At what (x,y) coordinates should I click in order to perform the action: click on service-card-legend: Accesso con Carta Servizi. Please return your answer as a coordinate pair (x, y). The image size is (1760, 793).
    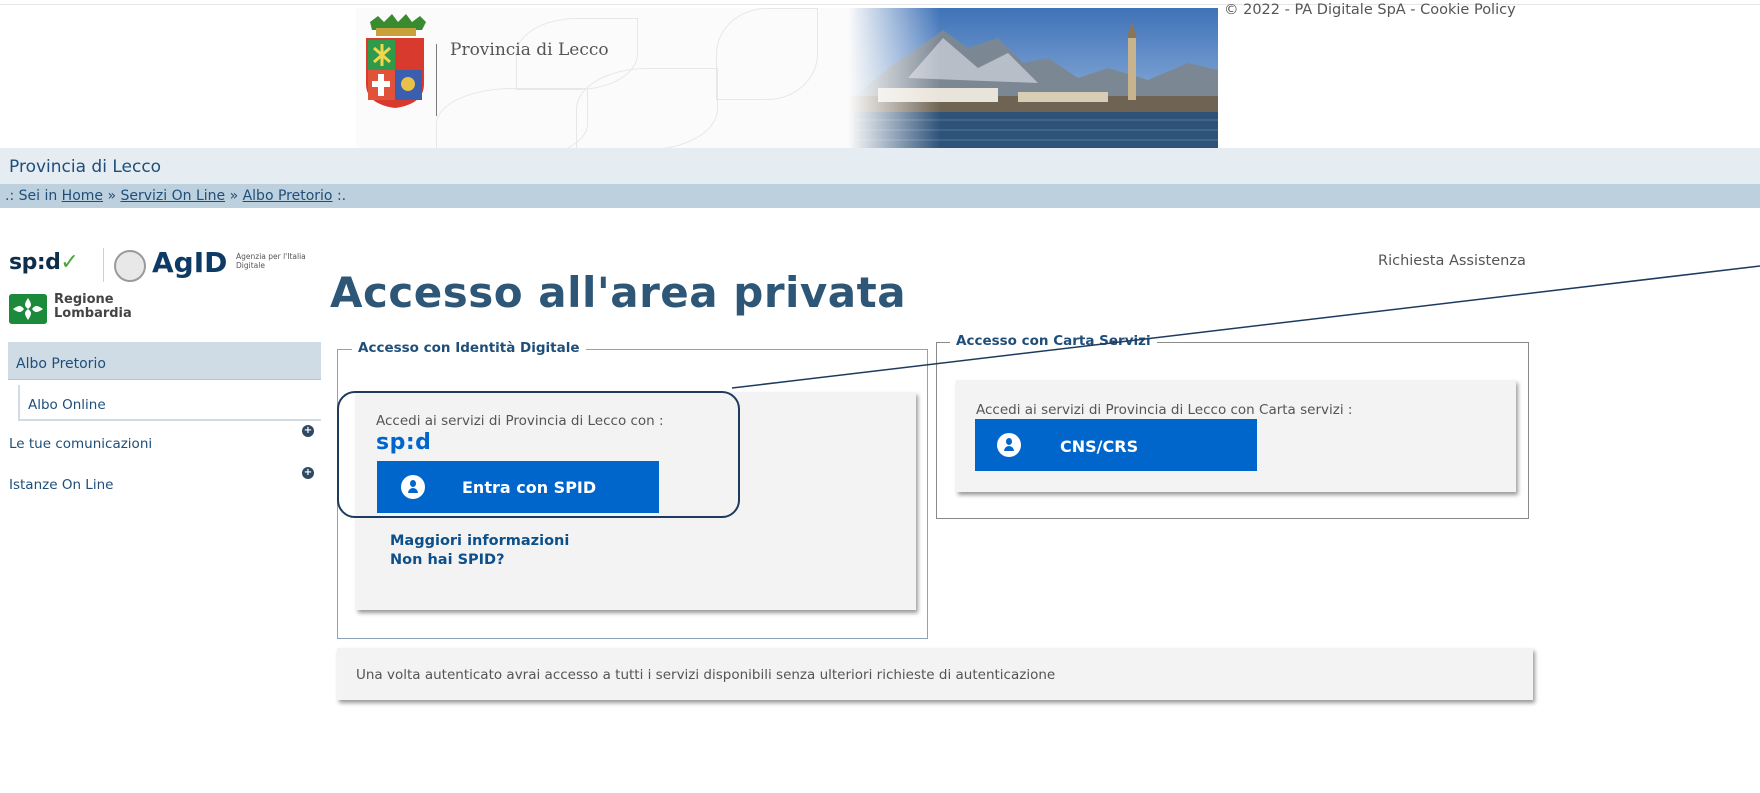
    Looking at the image, I should click on (1053, 341).